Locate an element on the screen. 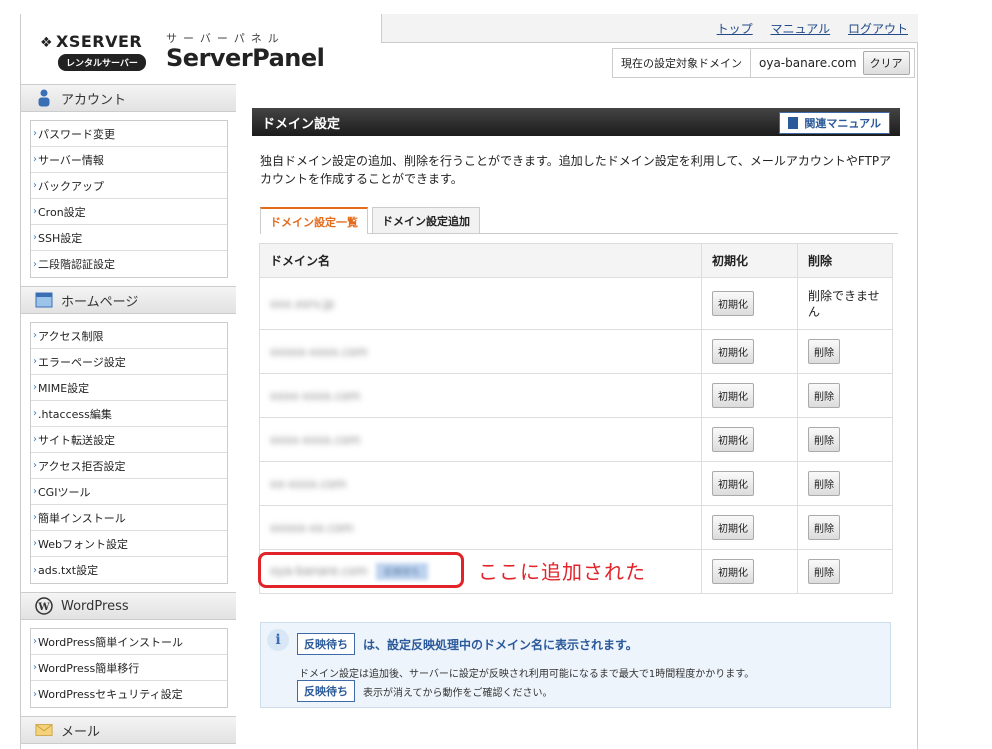 The height and width of the screenshot is (749, 992). panel-title: ServerPanel is located at coordinates (245, 58).